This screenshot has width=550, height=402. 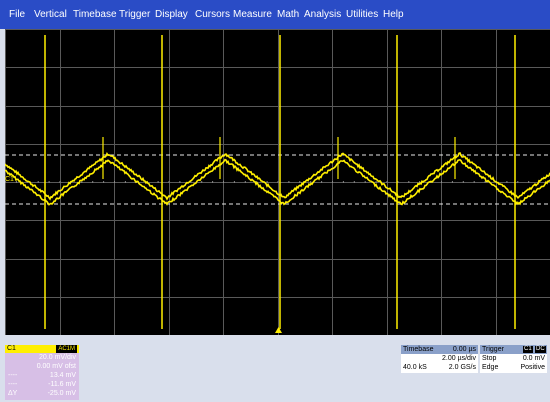 What do you see at coordinates (42, 394) in the screenshot?
I see `delta-y-row: ΔY -25.0 mV` at bounding box center [42, 394].